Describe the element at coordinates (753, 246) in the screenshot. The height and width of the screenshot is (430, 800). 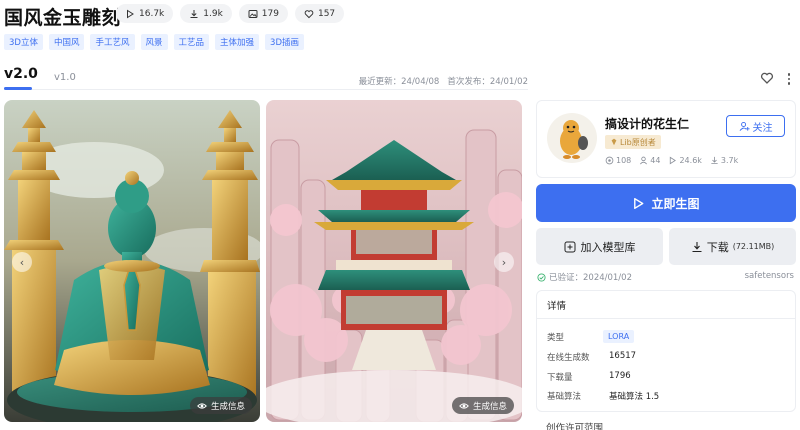
I see `download-size: (72.11MB)` at that location.